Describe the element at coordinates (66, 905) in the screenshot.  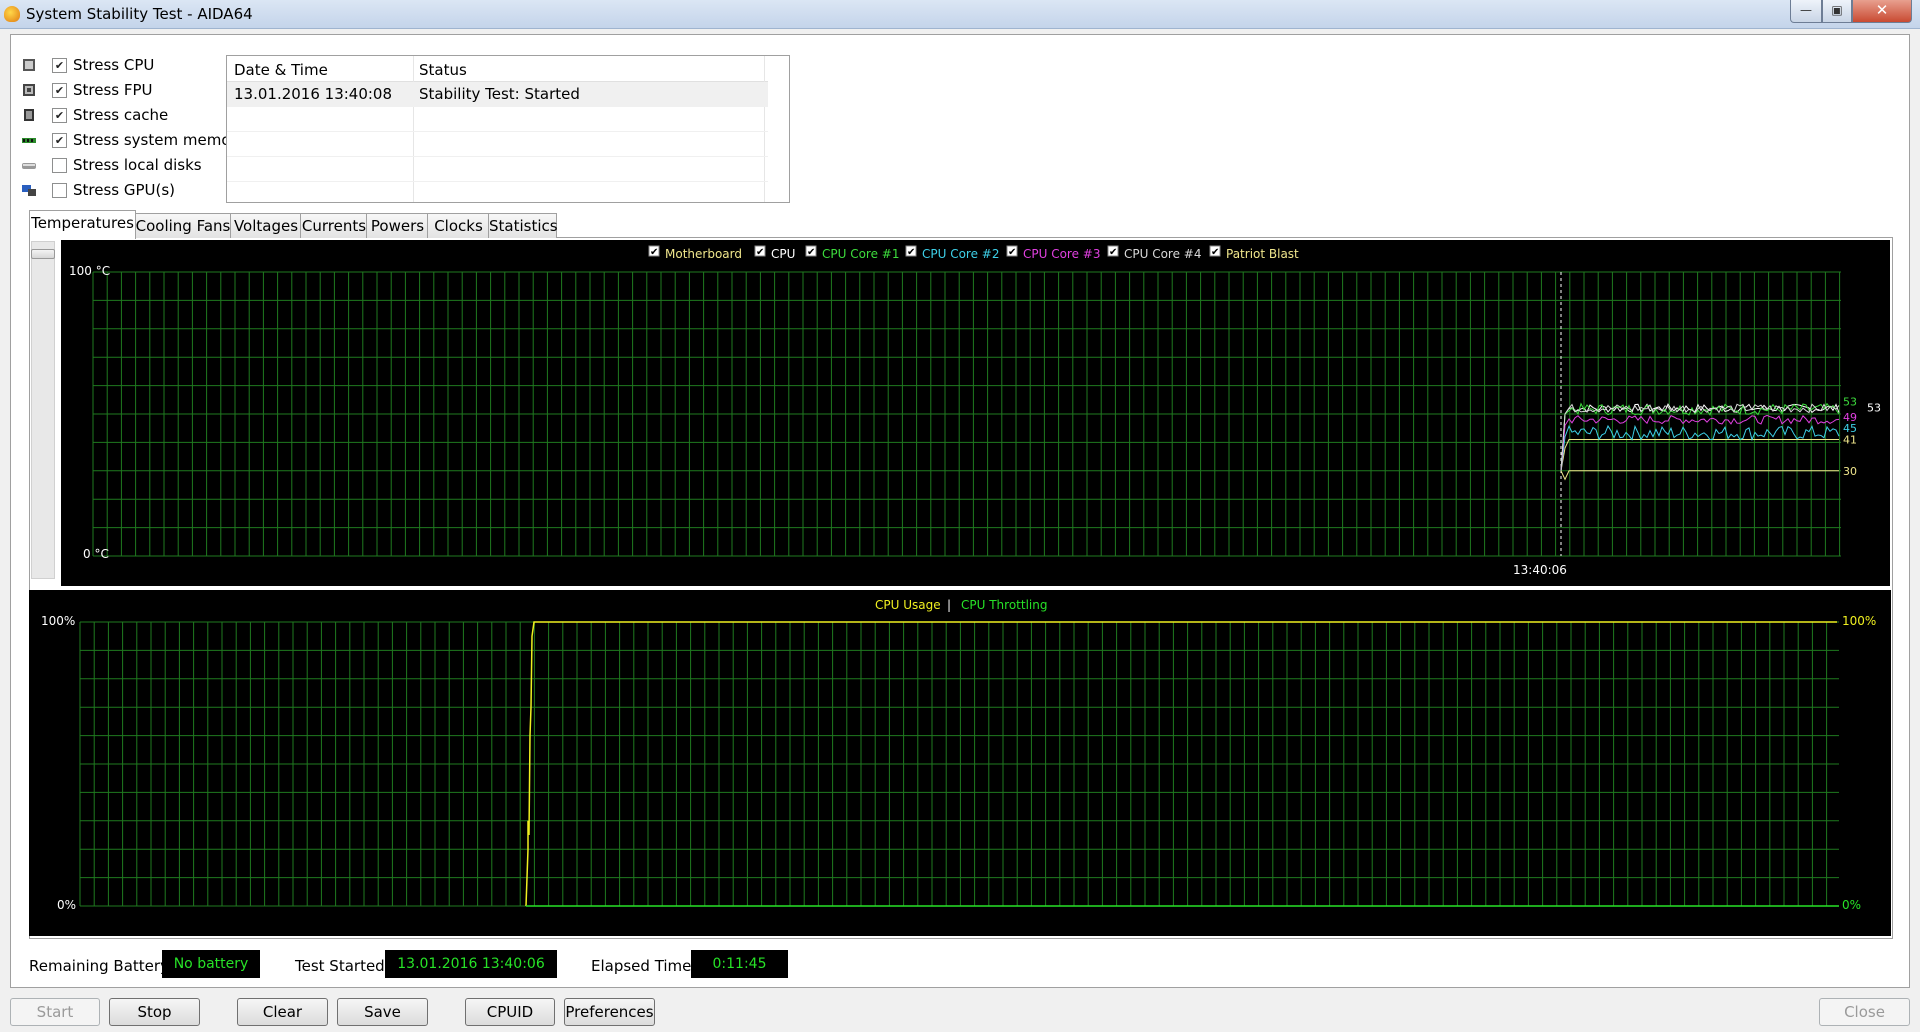
I see `usage-left-bottom-label: 0%` at that location.